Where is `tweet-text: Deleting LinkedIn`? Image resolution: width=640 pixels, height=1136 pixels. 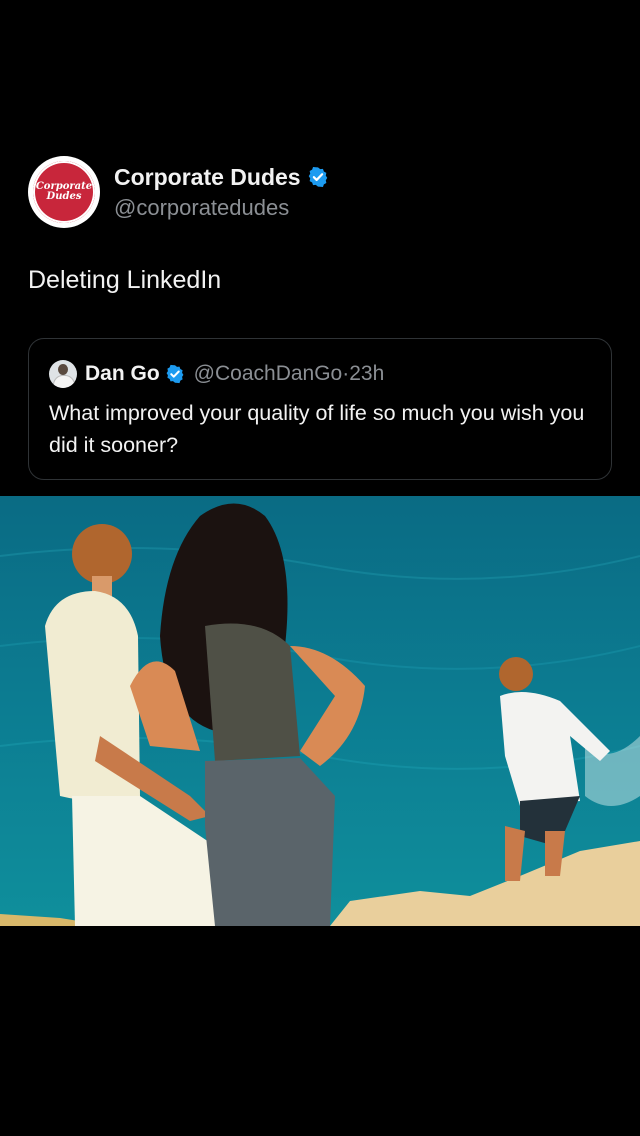
tweet-text: Deleting LinkedIn is located at coordinates (125, 280).